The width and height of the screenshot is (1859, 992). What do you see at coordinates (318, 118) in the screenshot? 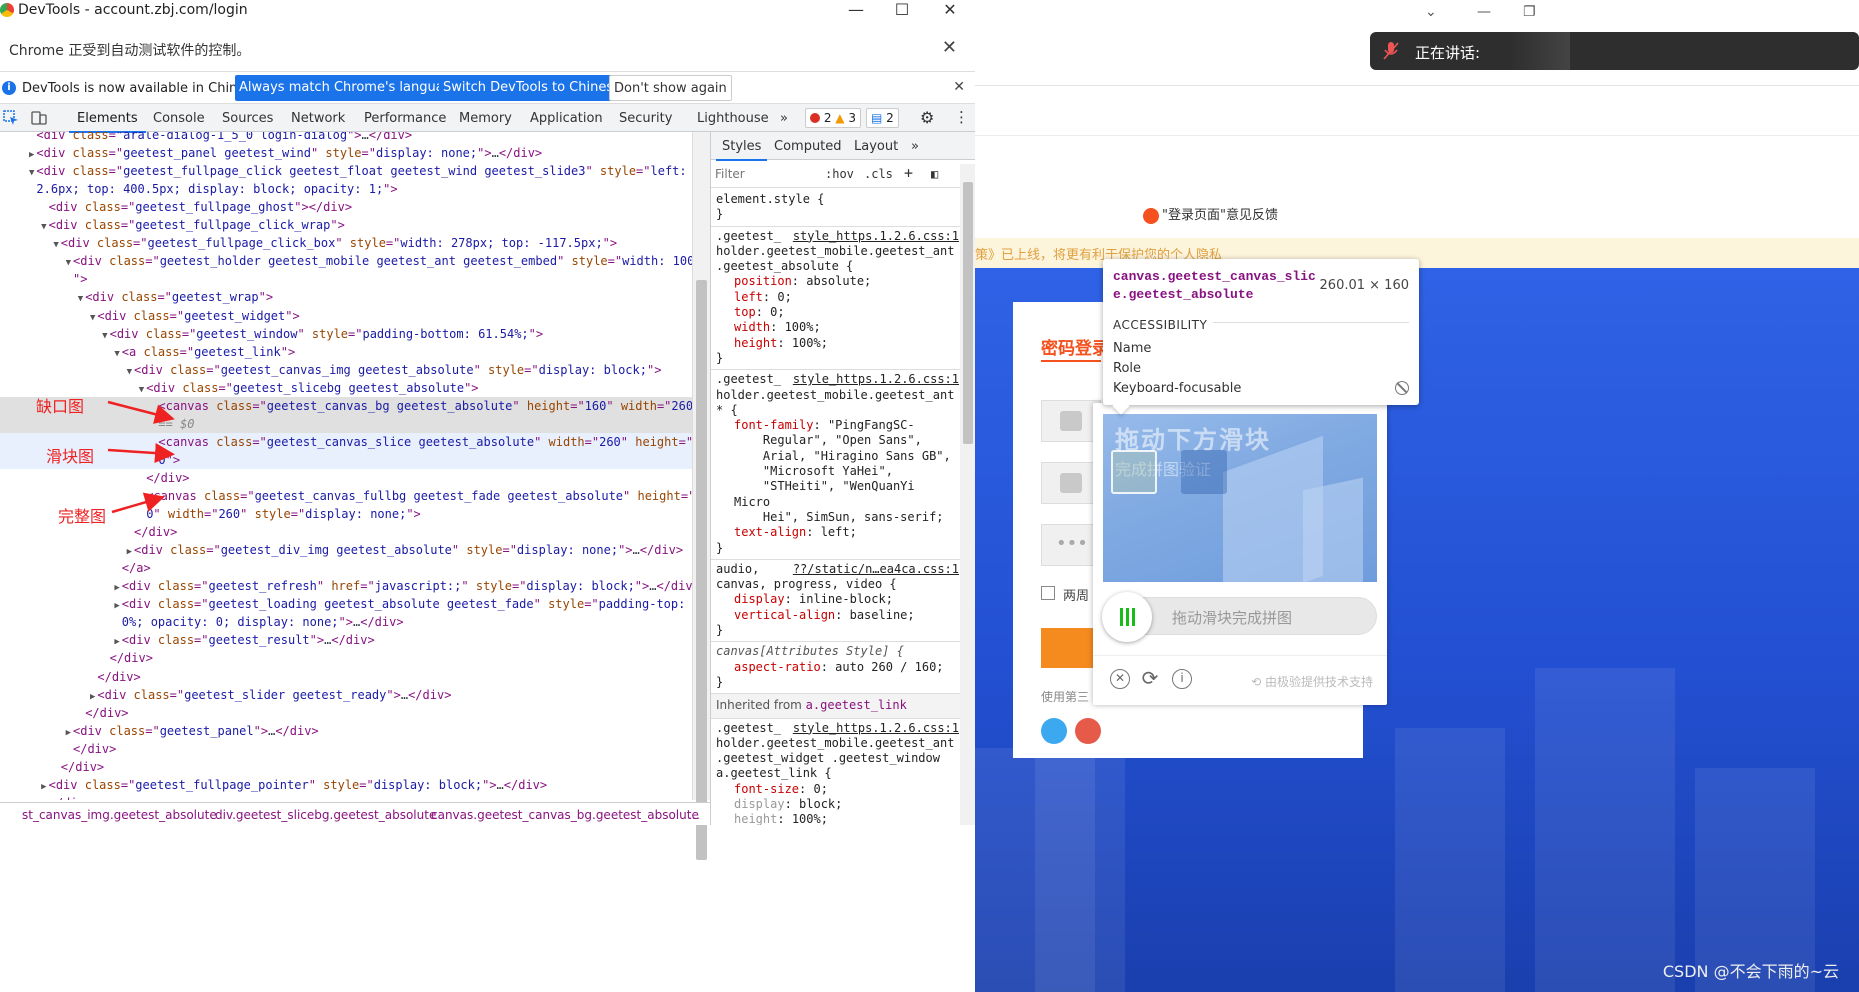
I see `tab-network: Network` at bounding box center [318, 118].